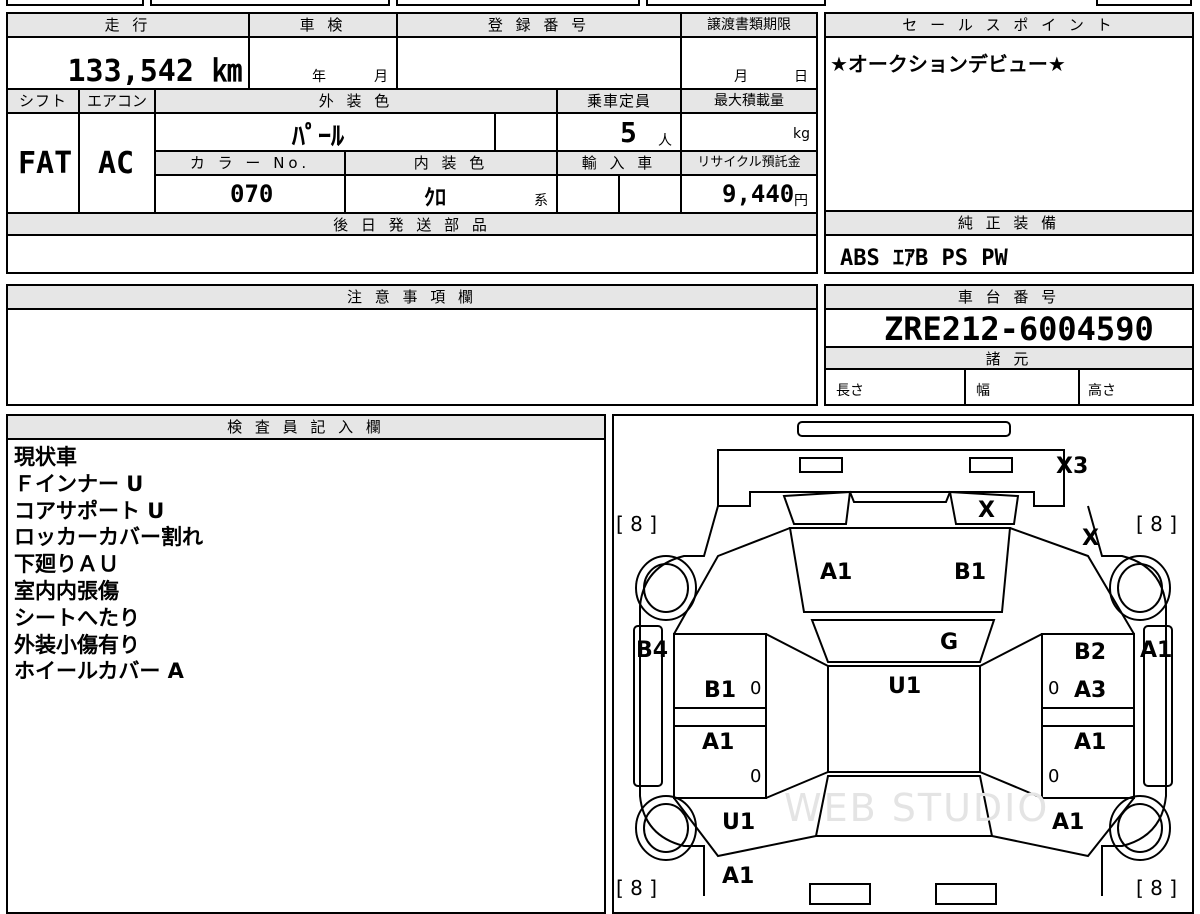 Image resolution: width=1200 pixels, height=914 pixels. Describe the element at coordinates (324, 26) in the screenshot. I see `shaken-label: 車 検` at that location.